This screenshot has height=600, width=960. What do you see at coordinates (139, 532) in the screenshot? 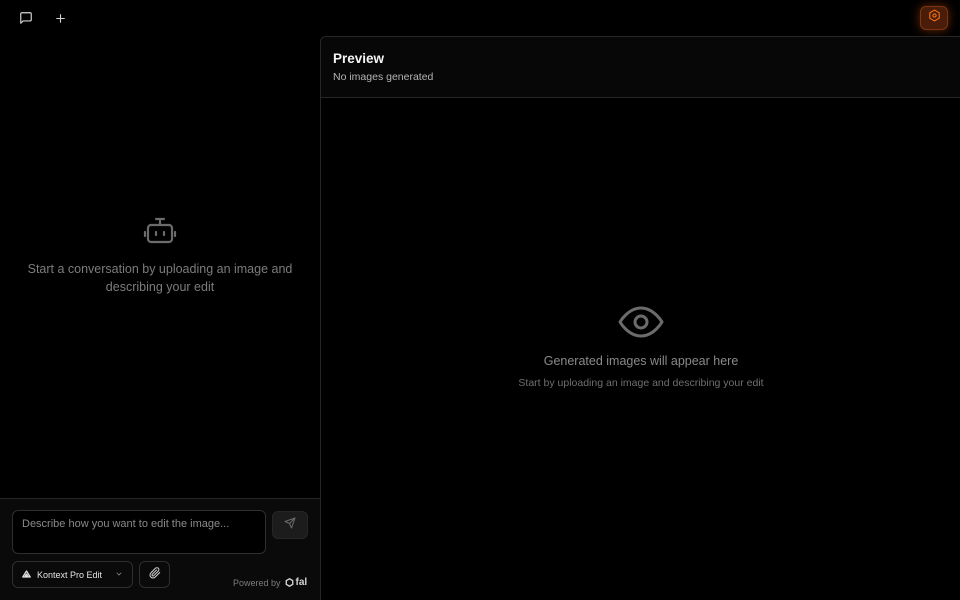
I see `prompt-input` at bounding box center [139, 532].